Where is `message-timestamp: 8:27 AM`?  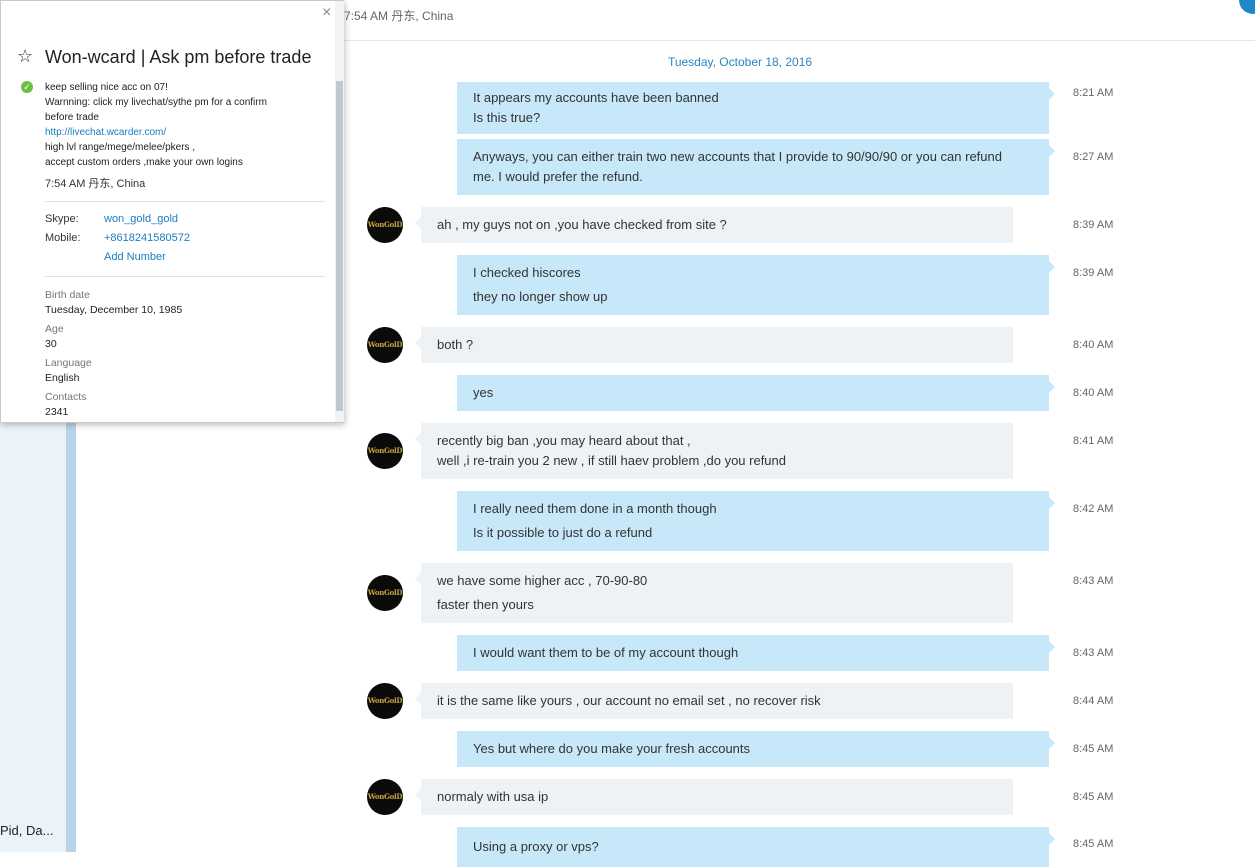 message-timestamp: 8:27 AM is located at coordinates (1093, 157).